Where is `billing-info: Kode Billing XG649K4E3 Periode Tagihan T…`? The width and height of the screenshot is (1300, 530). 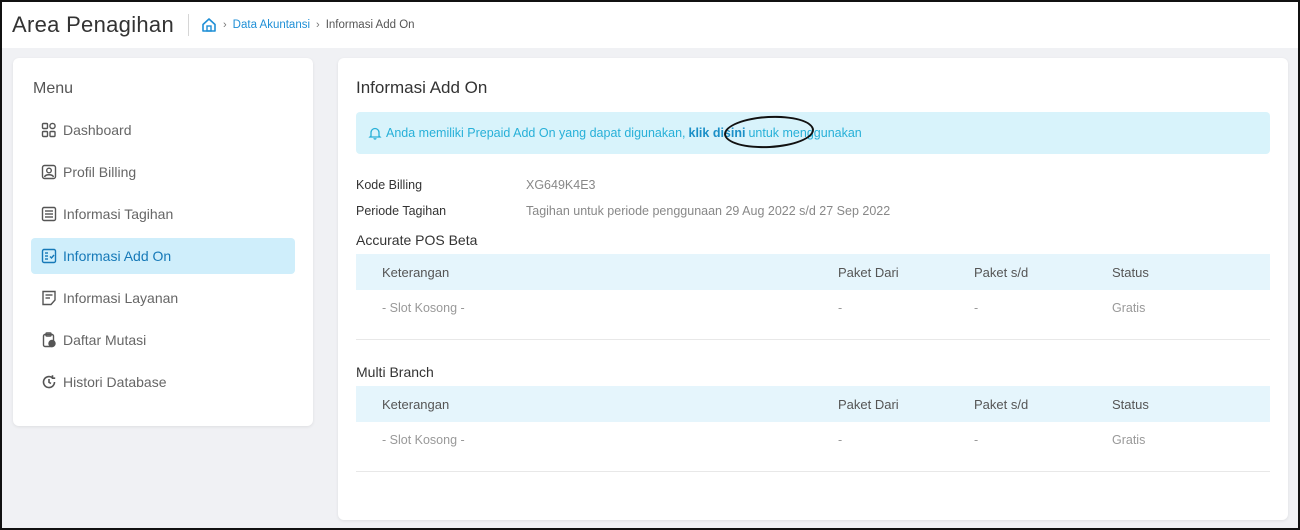
billing-info: Kode Billing XG649K4E3 Periode Tagihan T… is located at coordinates (813, 198).